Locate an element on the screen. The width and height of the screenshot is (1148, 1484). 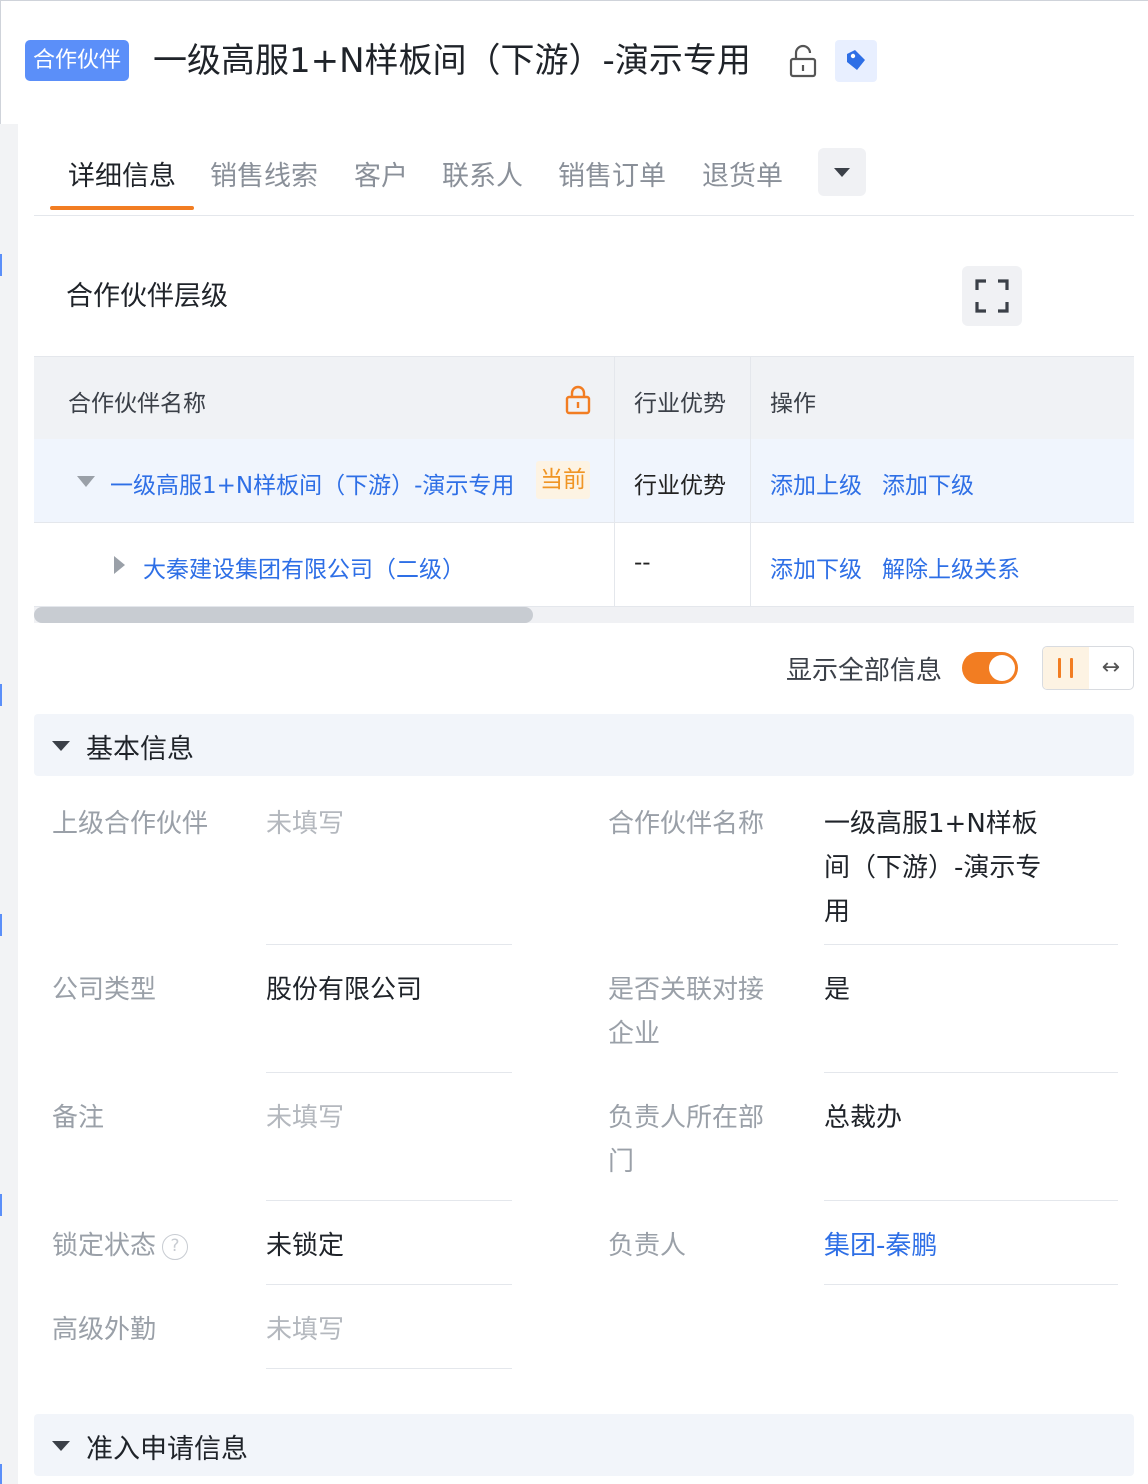
toggle-knob is located at coordinates (1002, 668).